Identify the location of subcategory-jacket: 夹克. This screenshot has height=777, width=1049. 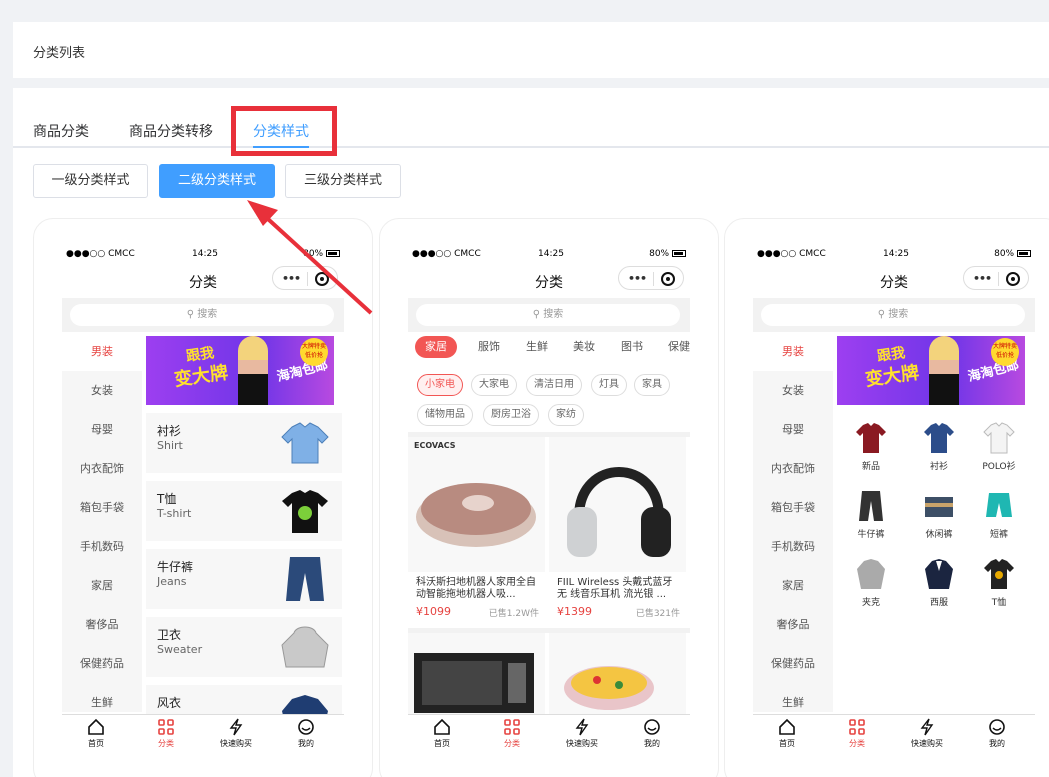
(871, 582).